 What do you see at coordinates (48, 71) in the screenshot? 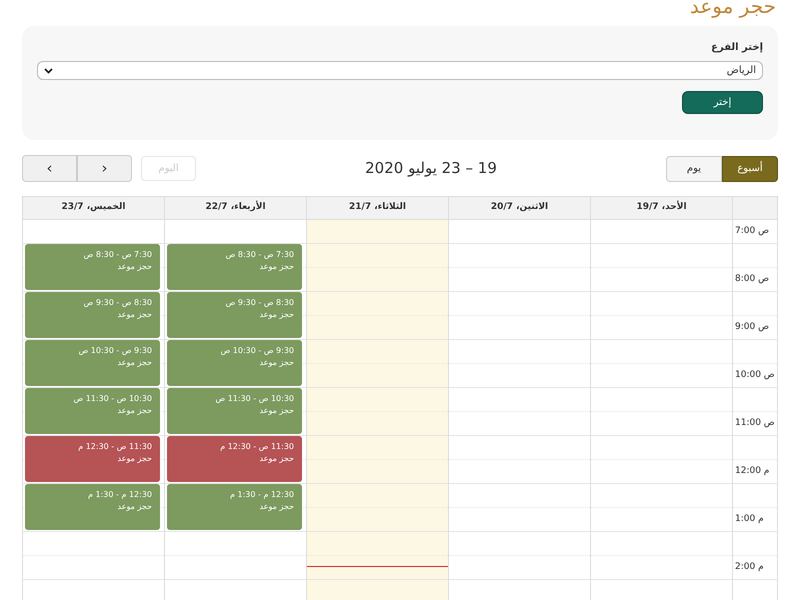
I see `chevron-down-icon` at bounding box center [48, 71].